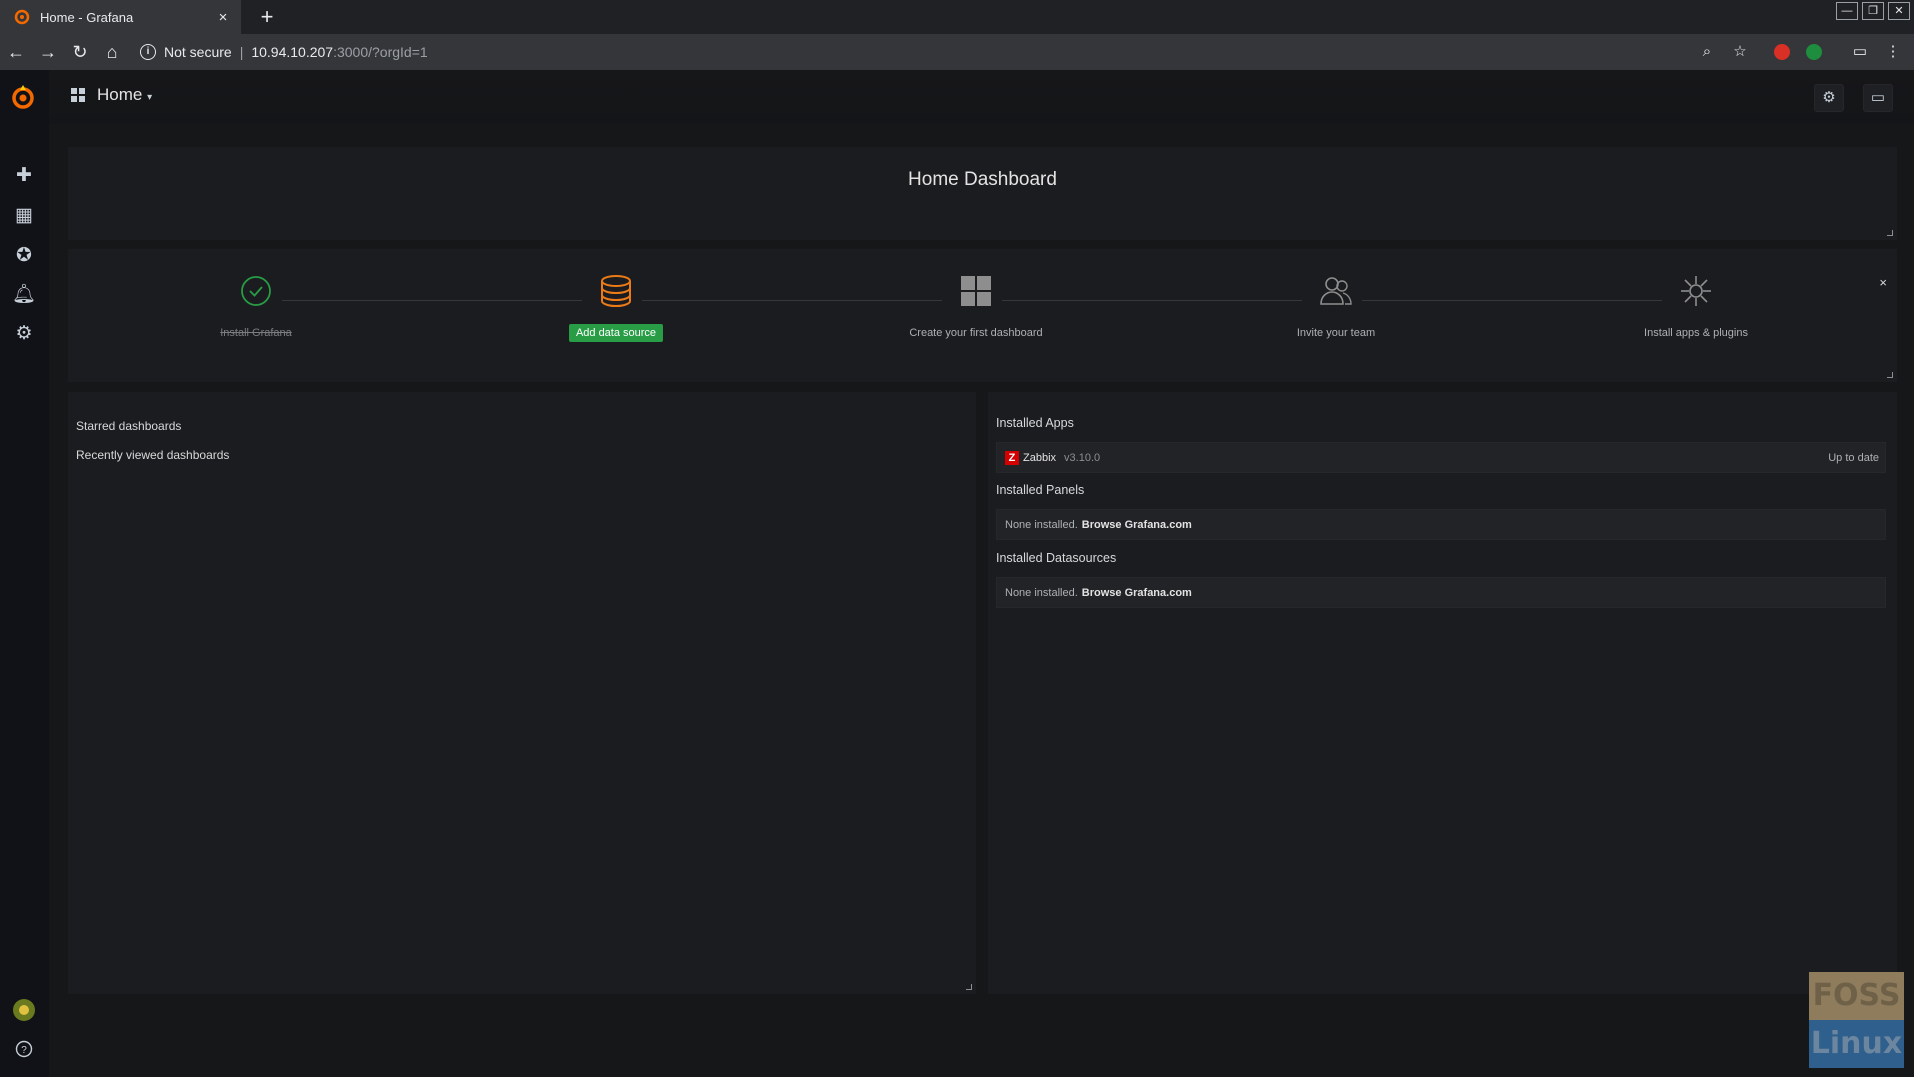 Image resolution: width=1914 pixels, height=1077 pixels. Describe the element at coordinates (78, 95) in the screenshot. I see `dashboard-grid-icon` at that location.